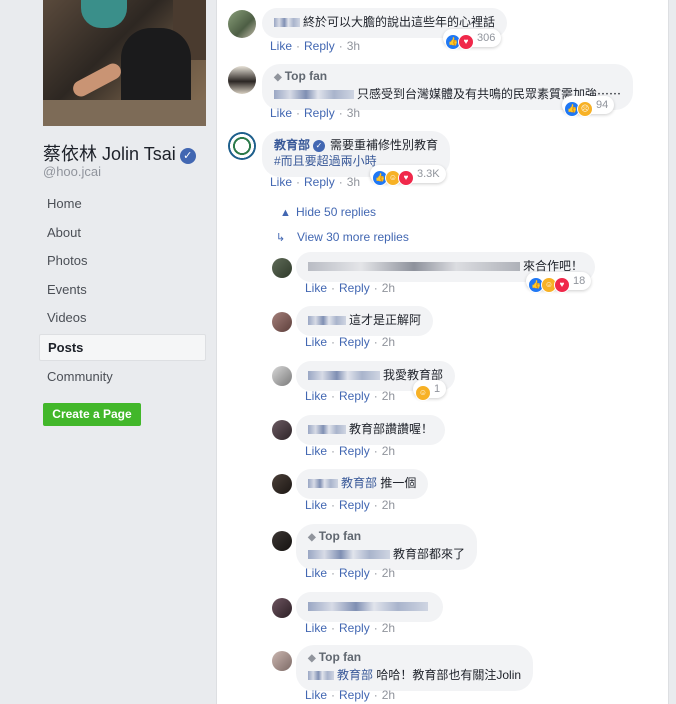 Image resolution: width=676 pixels, height=704 pixels. I want to click on ministry-of-education-avatar, so click(242, 146).